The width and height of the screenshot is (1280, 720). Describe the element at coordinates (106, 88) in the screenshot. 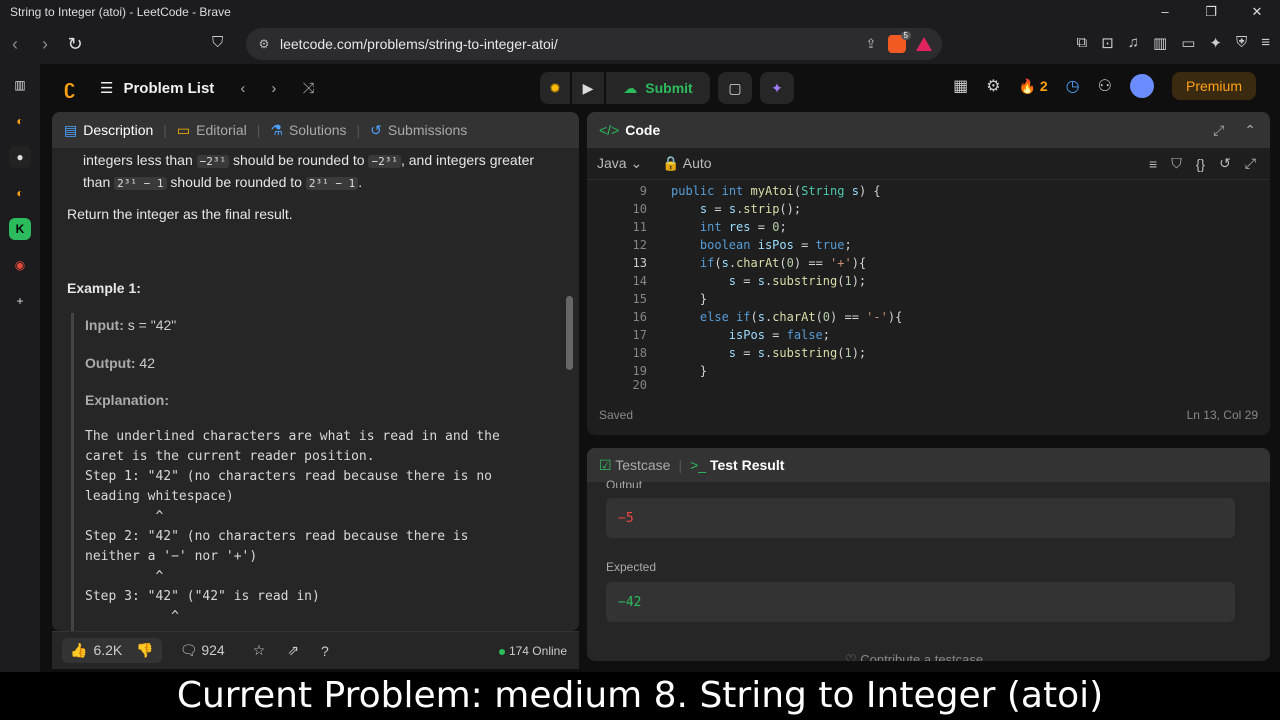

I see `list-icon: ☰` at that location.